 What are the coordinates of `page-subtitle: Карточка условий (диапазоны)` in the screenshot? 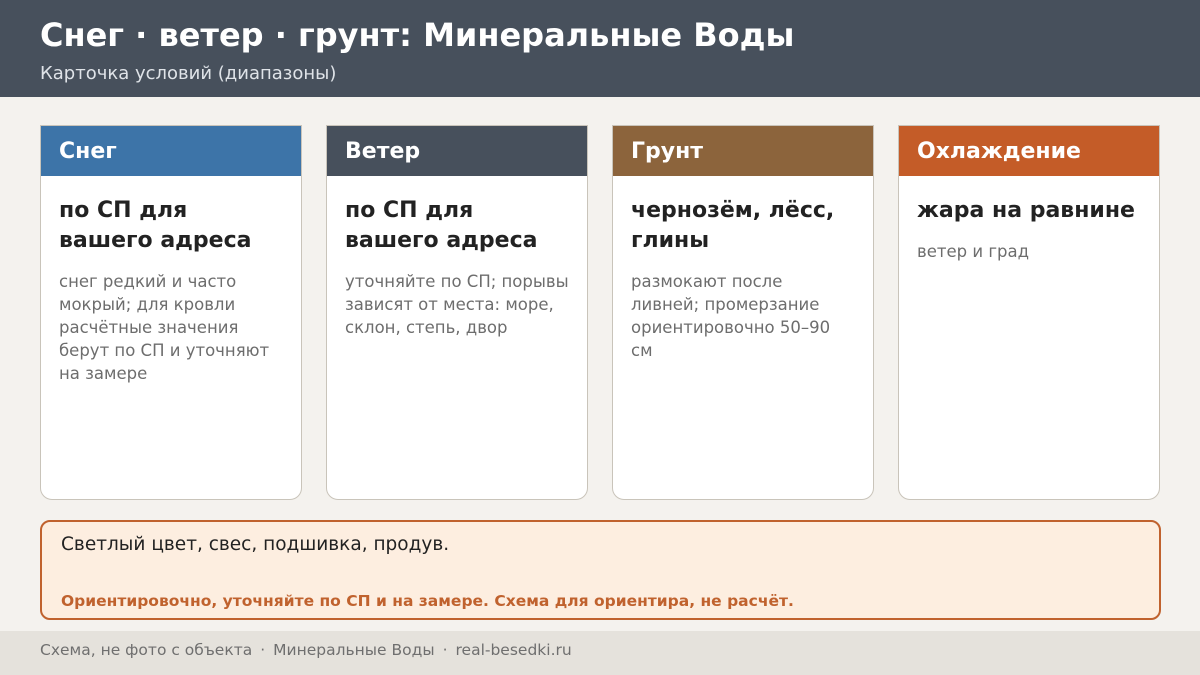 It's located at (188, 73).